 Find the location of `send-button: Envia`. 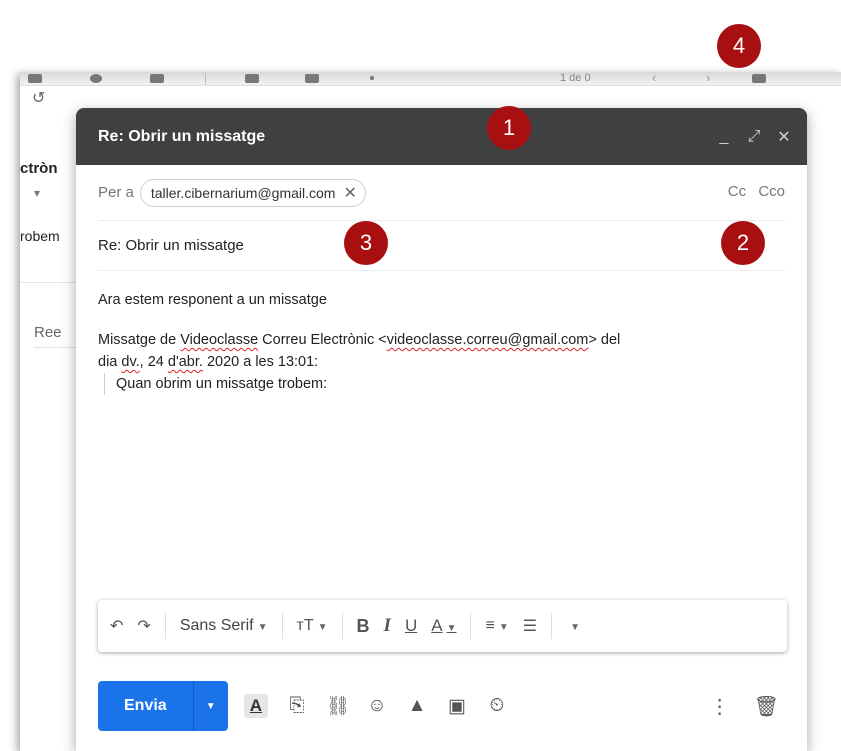

send-button: Envia is located at coordinates (145, 706).